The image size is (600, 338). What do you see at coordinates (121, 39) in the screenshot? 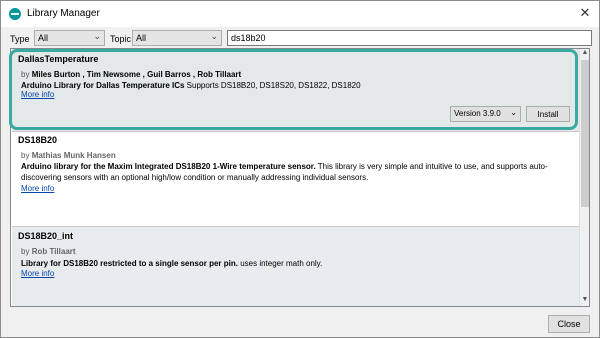
I see `topic-label: Topic` at bounding box center [121, 39].